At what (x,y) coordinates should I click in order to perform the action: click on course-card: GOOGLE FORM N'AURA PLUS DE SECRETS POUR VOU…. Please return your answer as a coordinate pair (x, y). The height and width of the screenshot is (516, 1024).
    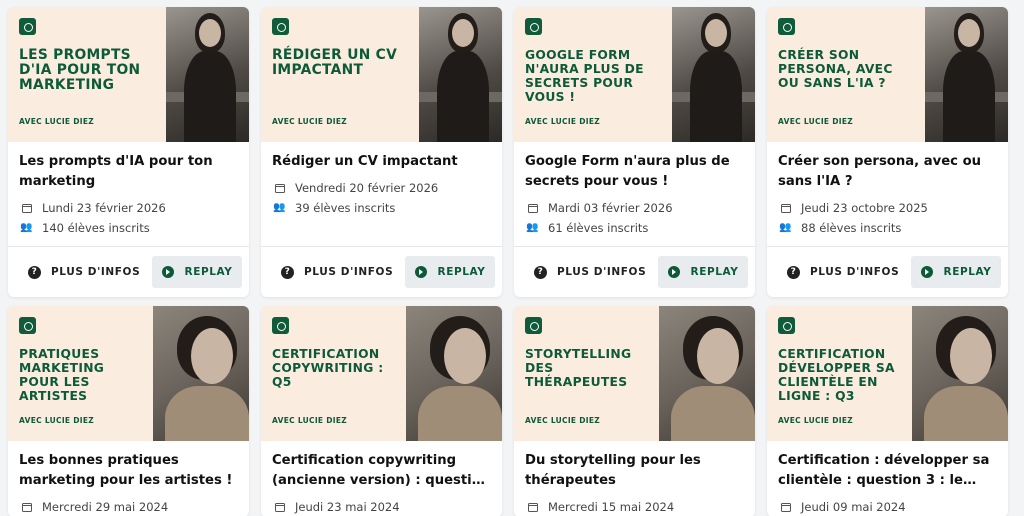
    Looking at the image, I should click on (634, 152).